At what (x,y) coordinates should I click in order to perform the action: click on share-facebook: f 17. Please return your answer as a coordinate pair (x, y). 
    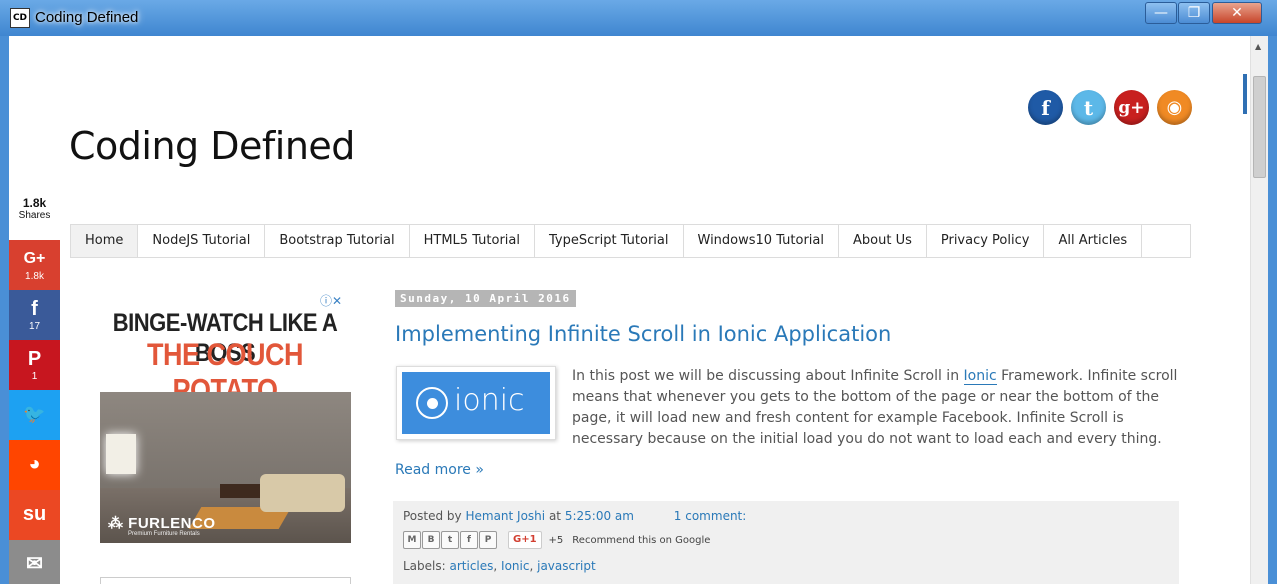
    Looking at the image, I should click on (34, 315).